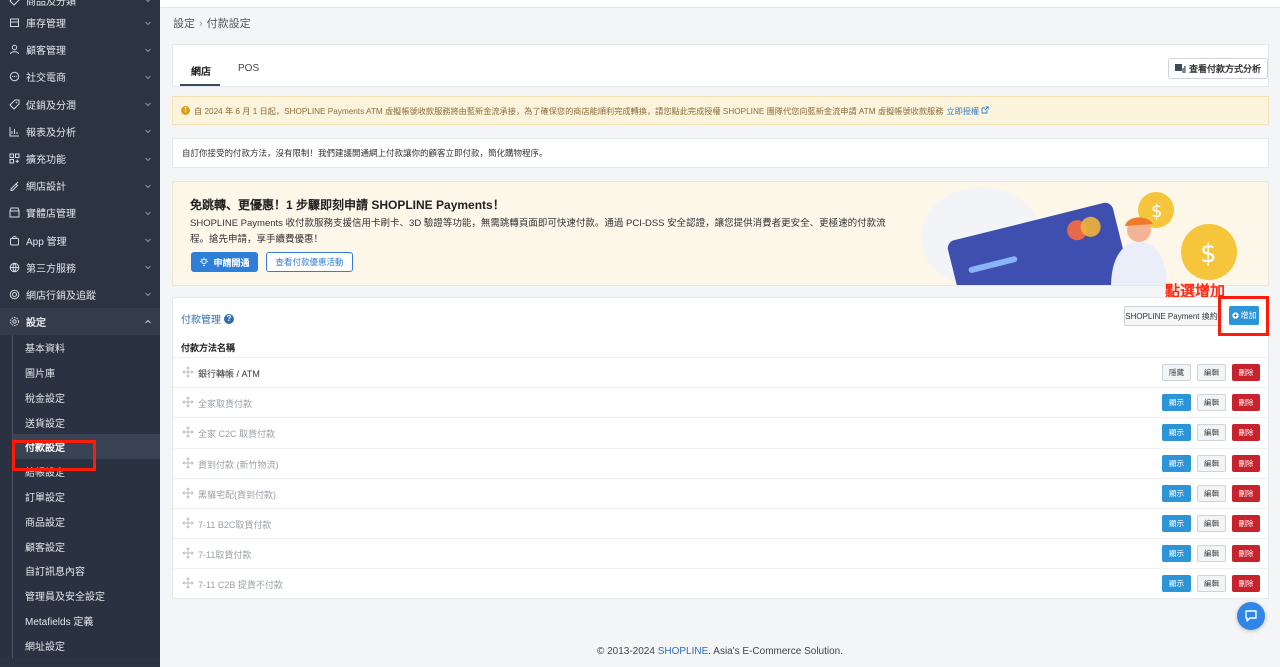 The image size is (1280, 667). I want to click on sidebar-subitem-3: 送貨設定, so click(86, 422).